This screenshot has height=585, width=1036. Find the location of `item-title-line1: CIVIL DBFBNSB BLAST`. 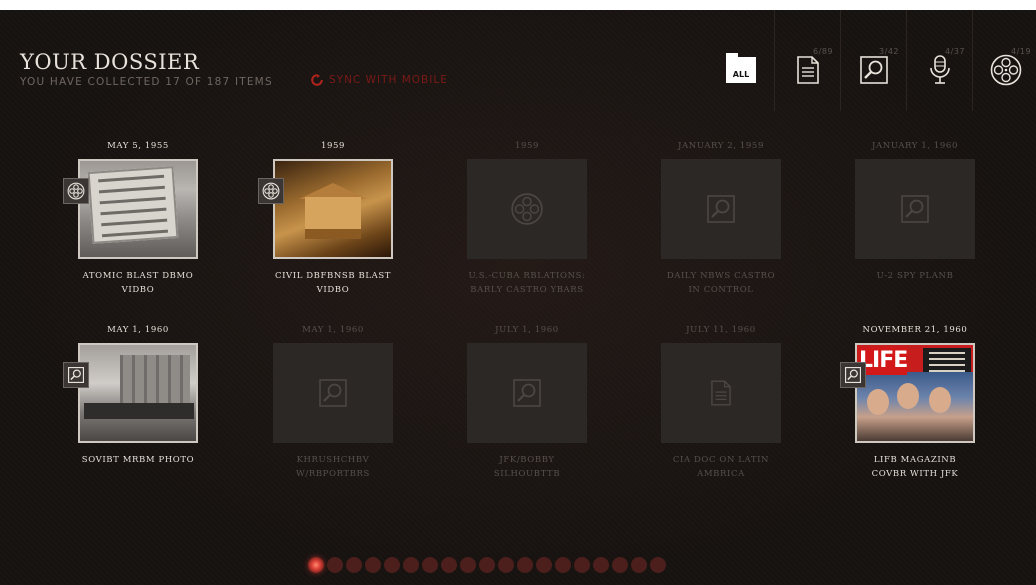

item-title-line1: CIVIL DBFBNSB BLAST is located at coordinates (333, 276).